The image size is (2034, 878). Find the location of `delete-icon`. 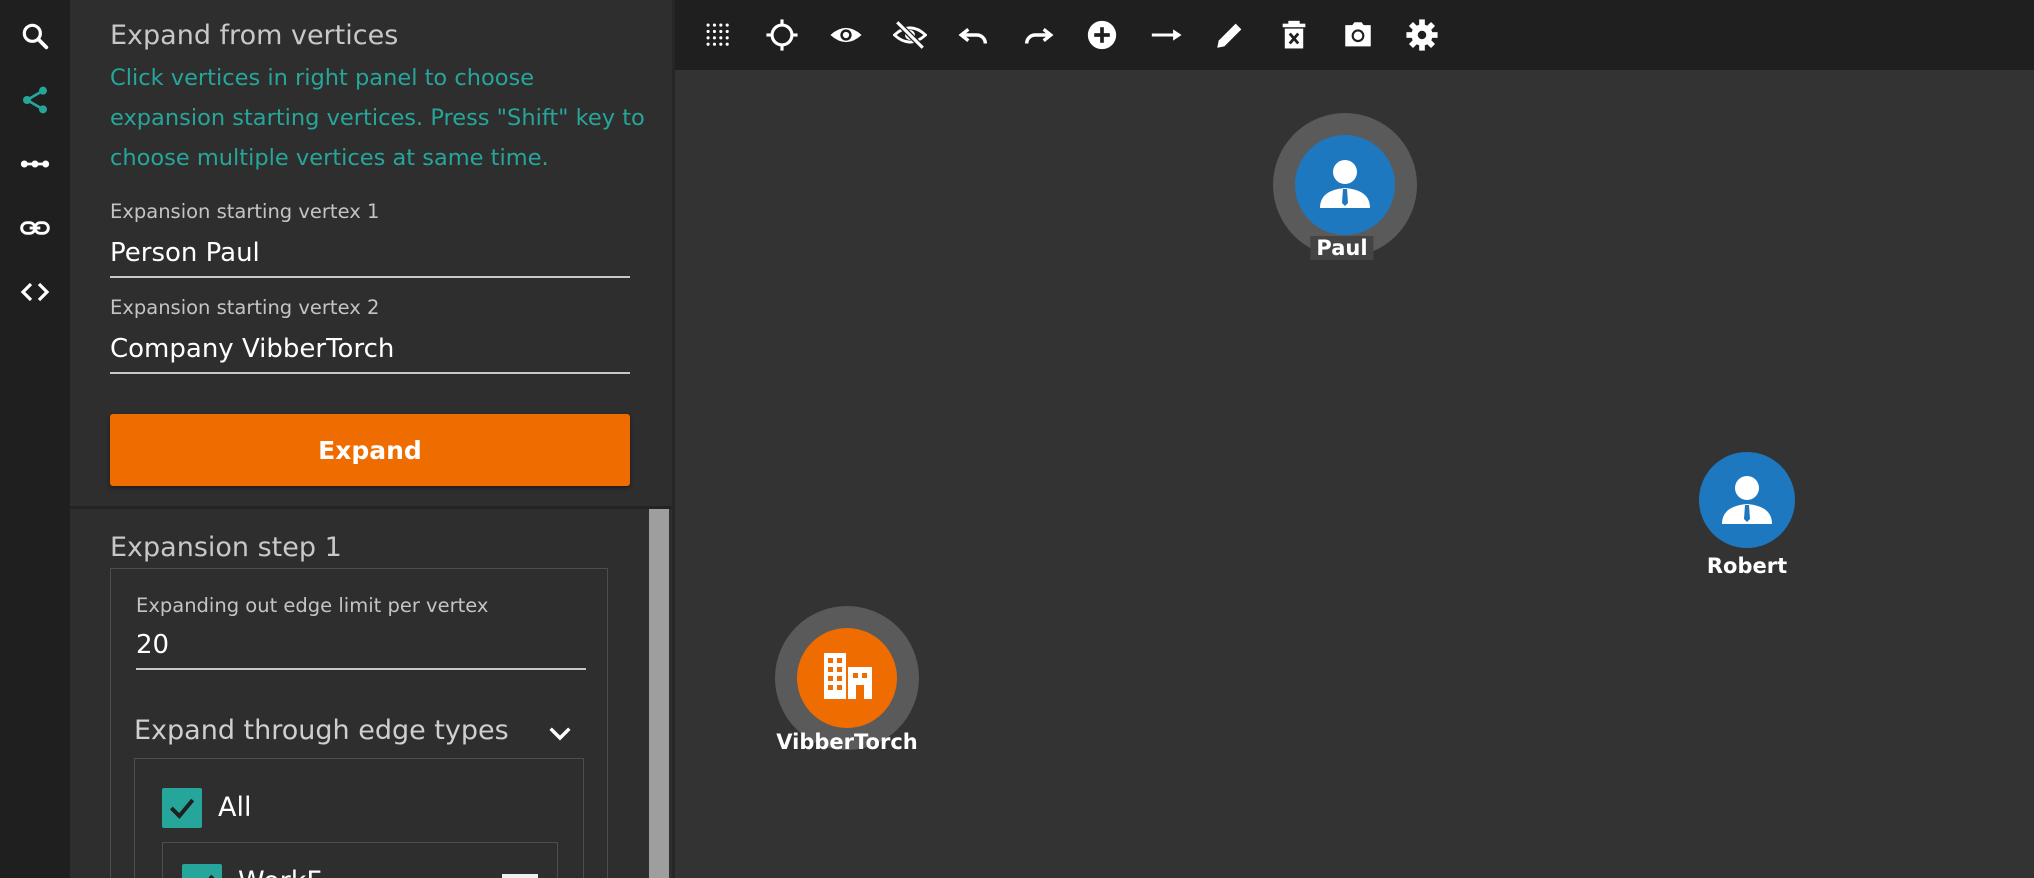

delete-icon is located at coordinates (1294, 35).